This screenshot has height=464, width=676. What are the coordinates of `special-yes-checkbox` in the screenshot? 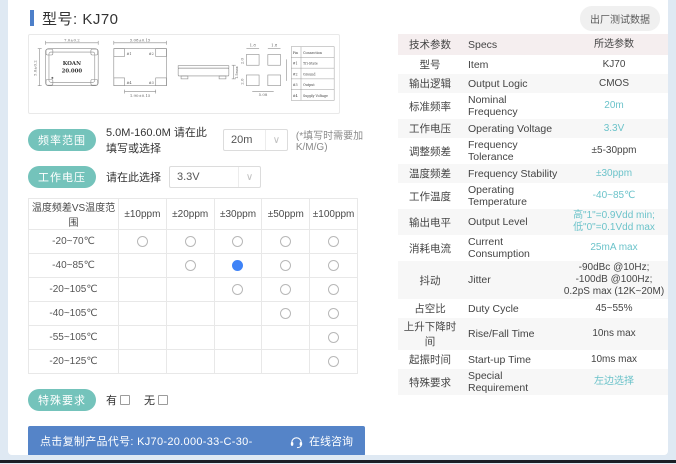 It's located at (125, 400).